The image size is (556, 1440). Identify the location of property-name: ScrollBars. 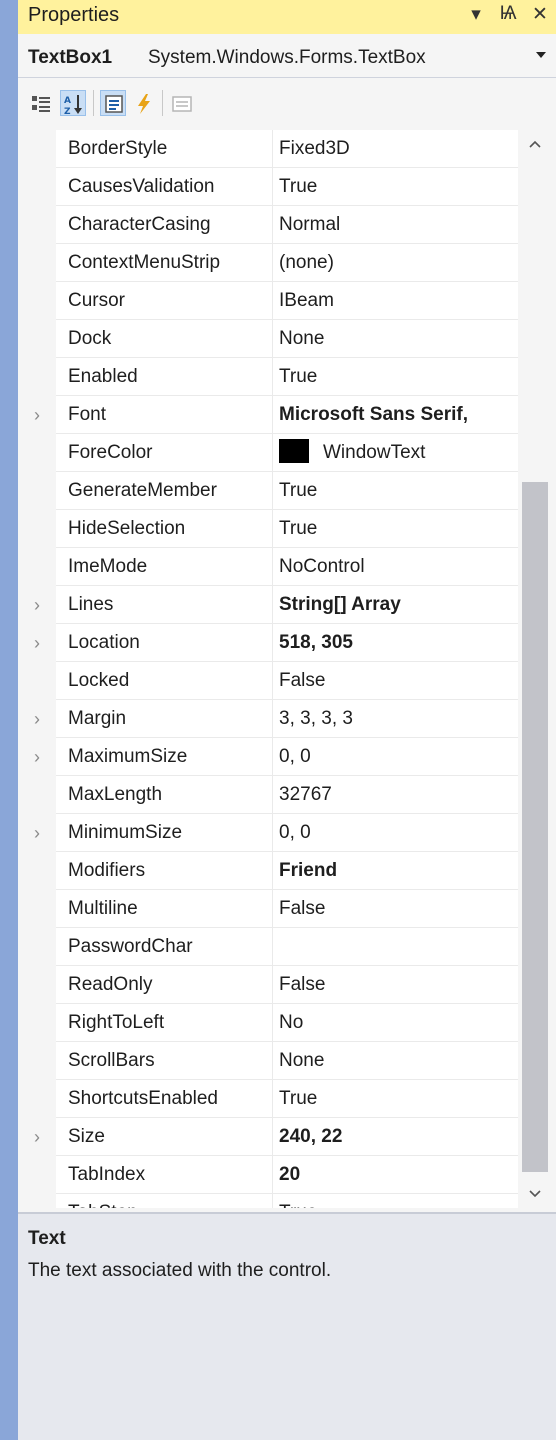
(164, 1061).